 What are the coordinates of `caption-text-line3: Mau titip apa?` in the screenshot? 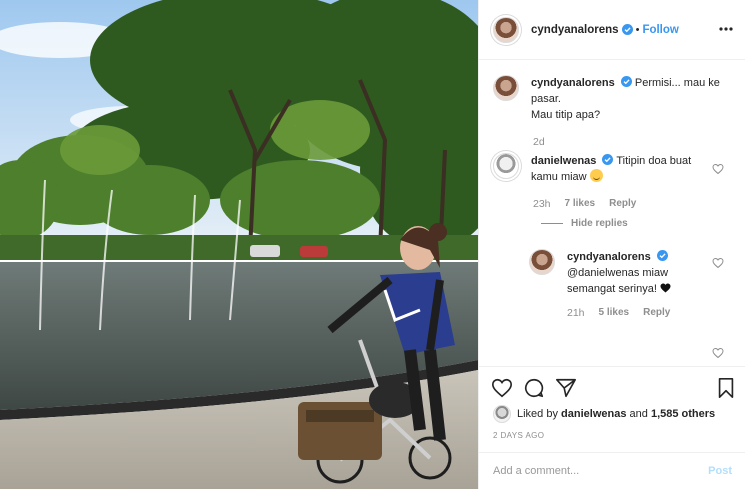 It's located at (566, 115).